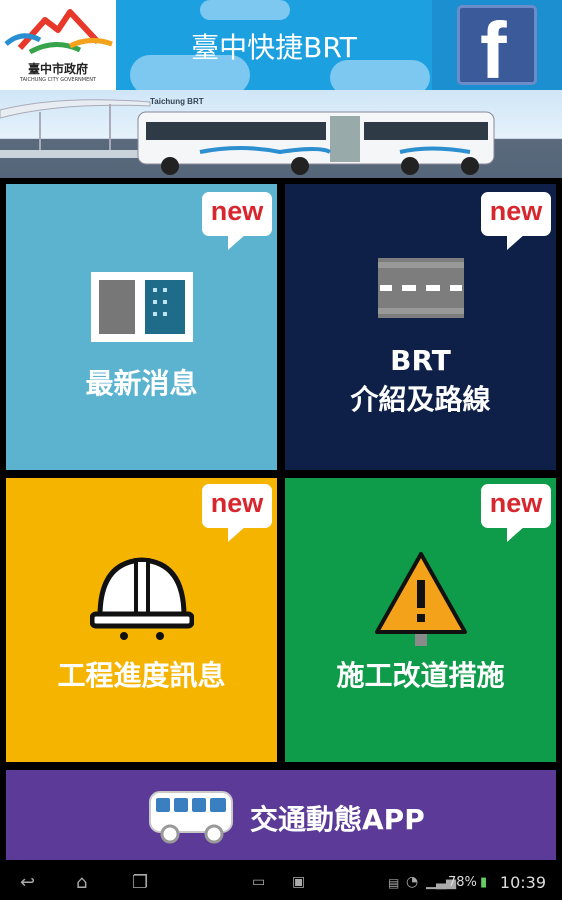 The width and height of the screenshot is (562, 900). What do you see at coordinates (27, 882) in the screenshot?
I see `back-icon: ↩` at bounding box center [27, 882].